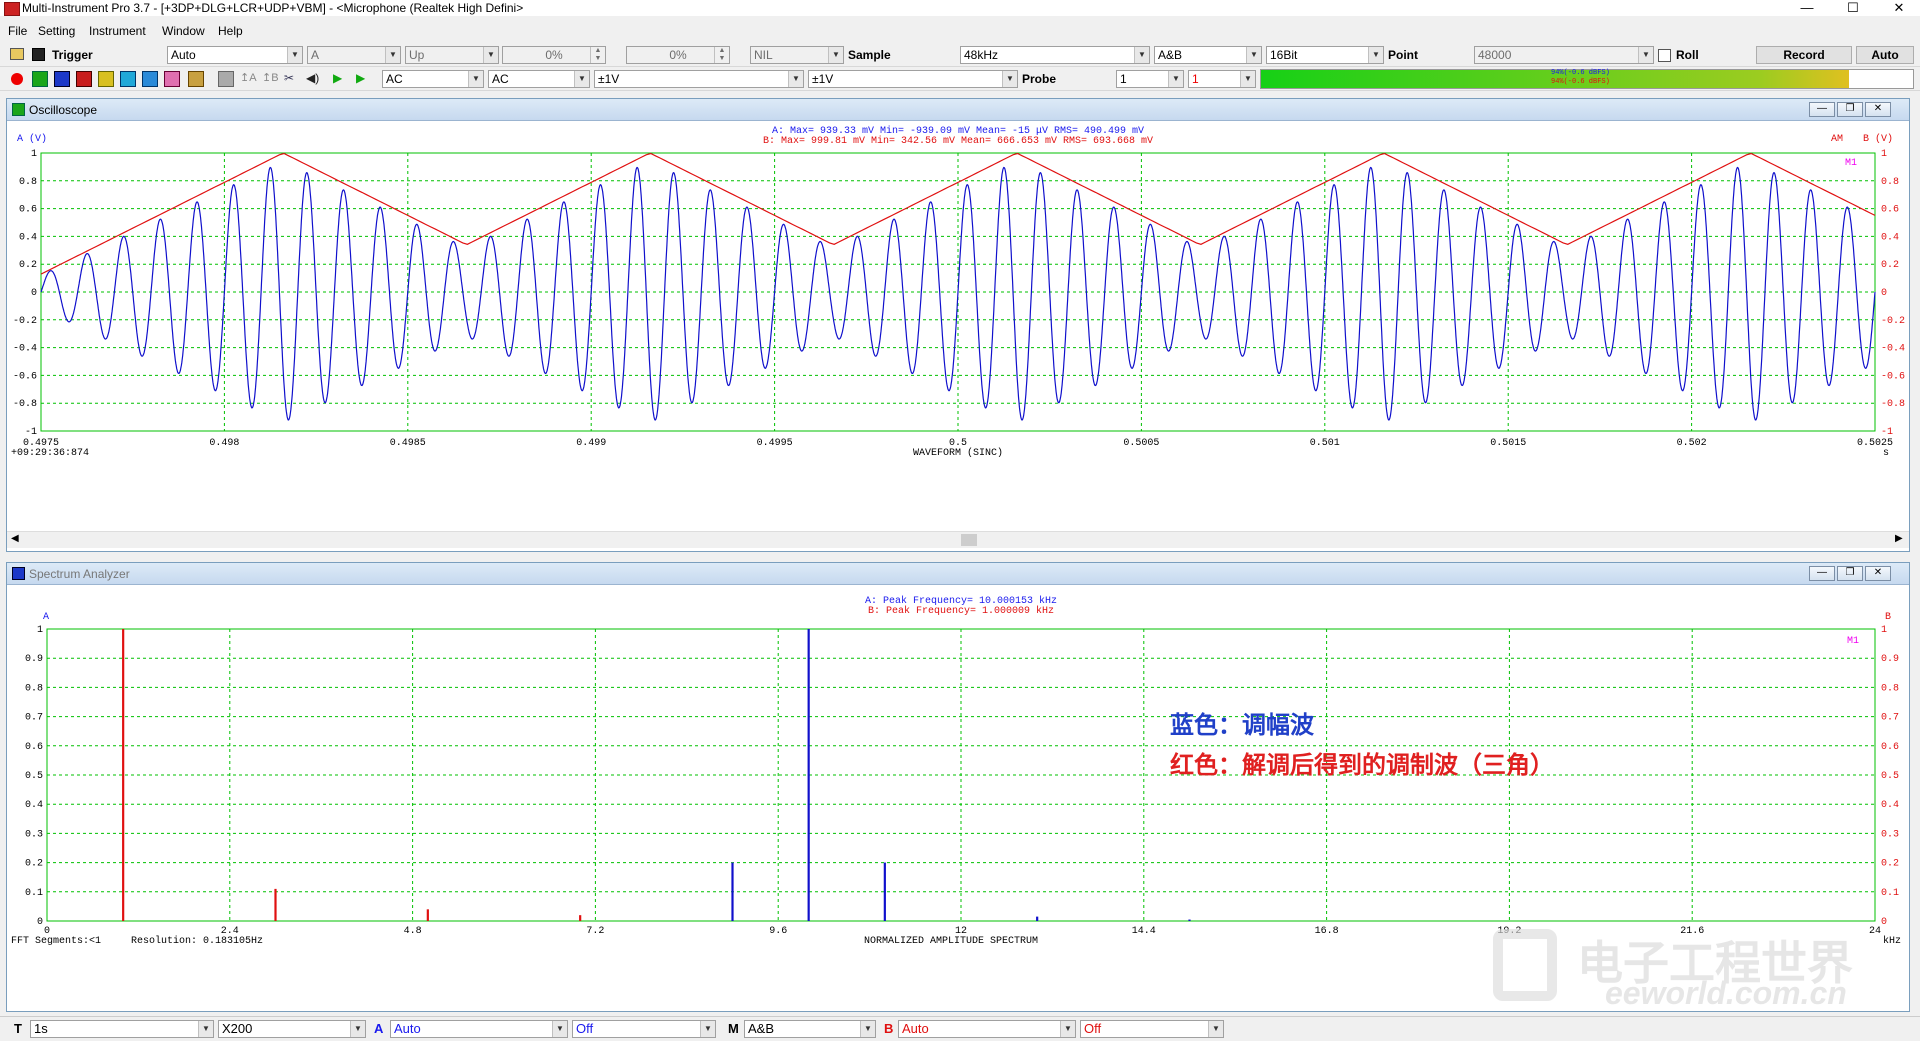  I want to click on oscilloscope-horizontal-scrollbar: ◀ ▶, so click(958, 539).